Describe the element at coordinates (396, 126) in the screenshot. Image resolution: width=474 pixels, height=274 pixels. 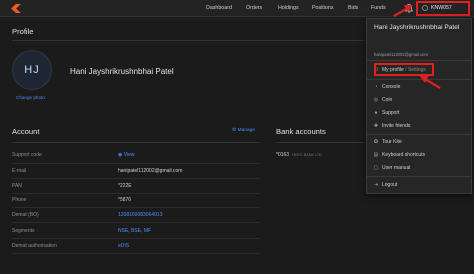
I see `invite-friends-label: Invite friends` at that location.